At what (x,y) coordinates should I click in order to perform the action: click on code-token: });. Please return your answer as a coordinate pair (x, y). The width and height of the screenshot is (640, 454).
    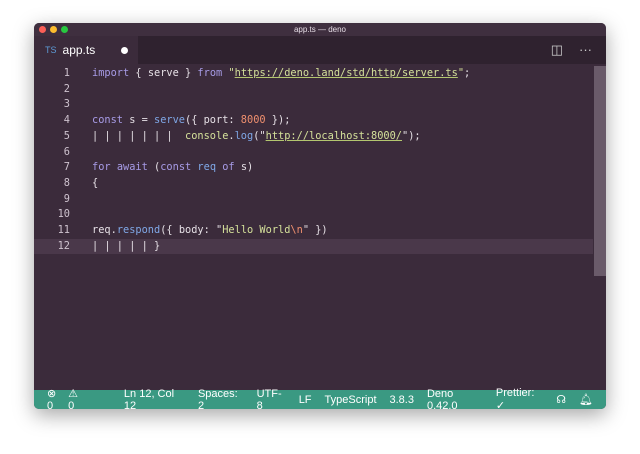
    Looking at the image, I should click on (278, 120).